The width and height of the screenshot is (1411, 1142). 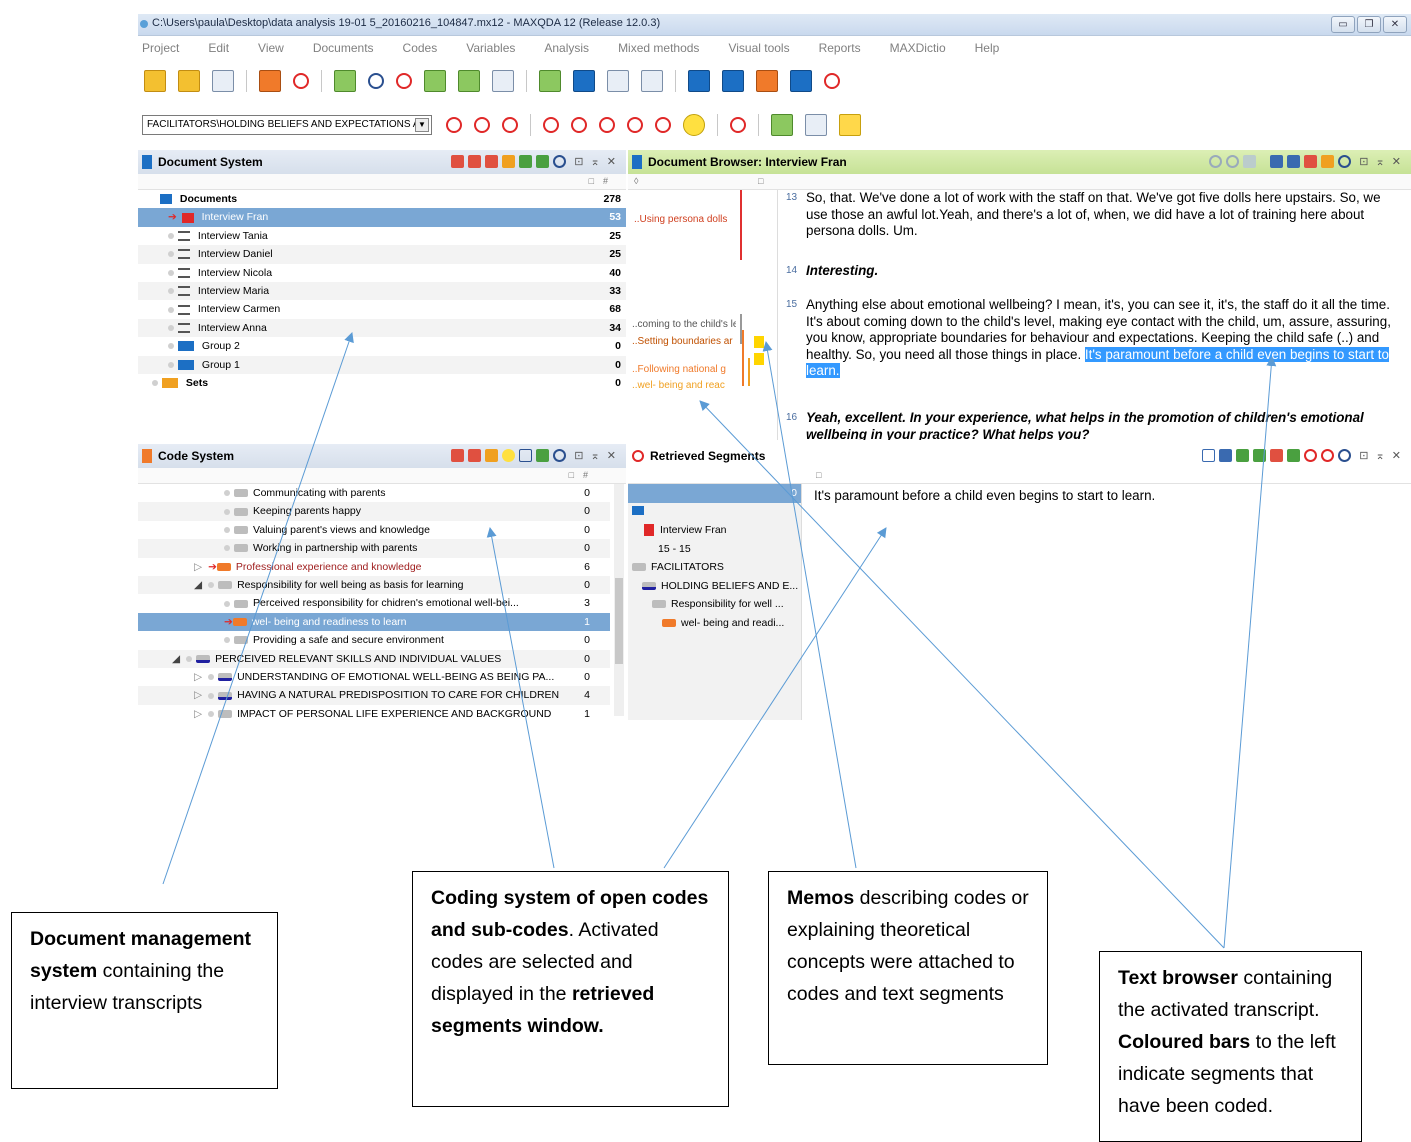 What do you see at coordinates (816, 125) in the screenshot?
I see `unlink-icon` at bounding box center [816, 125].